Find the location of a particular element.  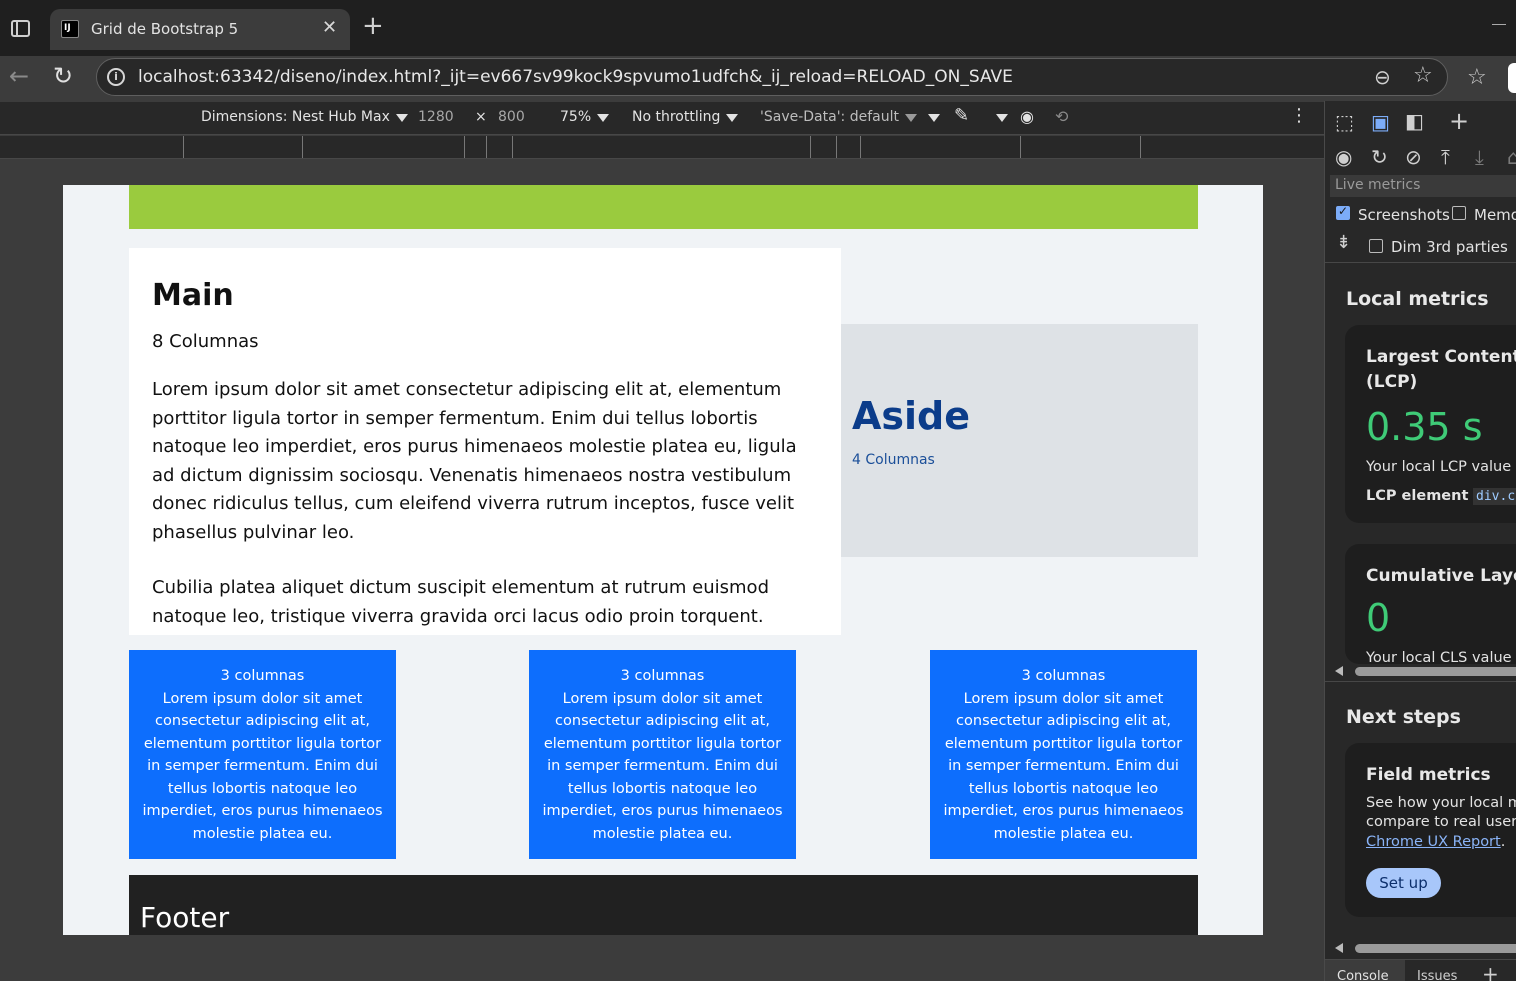

intellij-favicon-icon: IJ is located at coordinates (70, 29).